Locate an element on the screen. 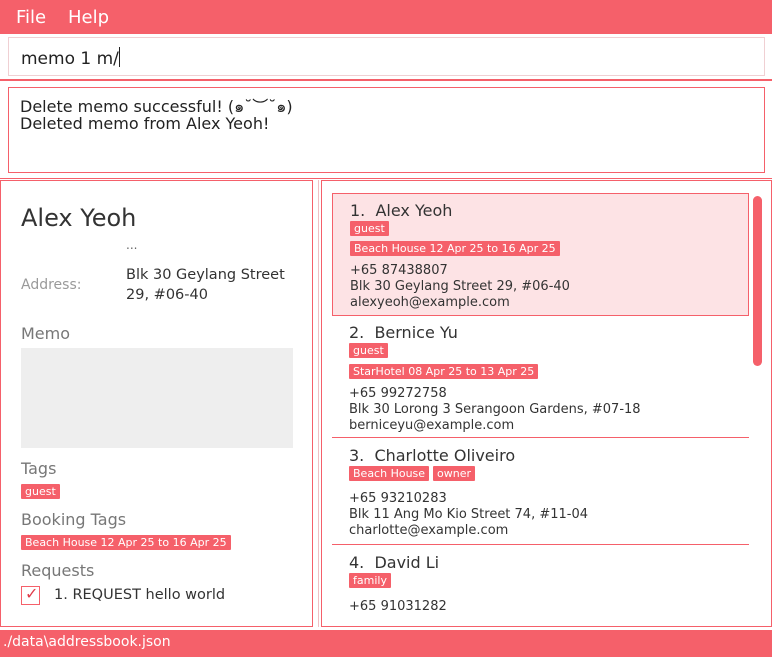 The height and width of the screenshot is (657, 772). card-tag: family is located at coordinates (370, 580).